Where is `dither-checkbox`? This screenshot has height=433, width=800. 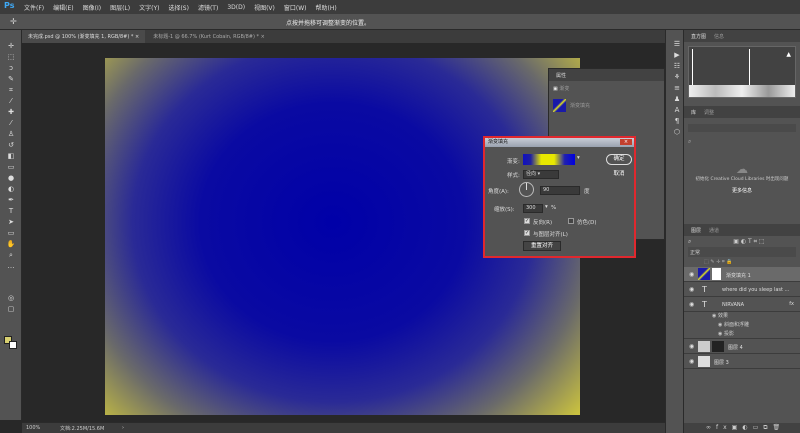 dither-checkbox is located at coordinates (571, 221).